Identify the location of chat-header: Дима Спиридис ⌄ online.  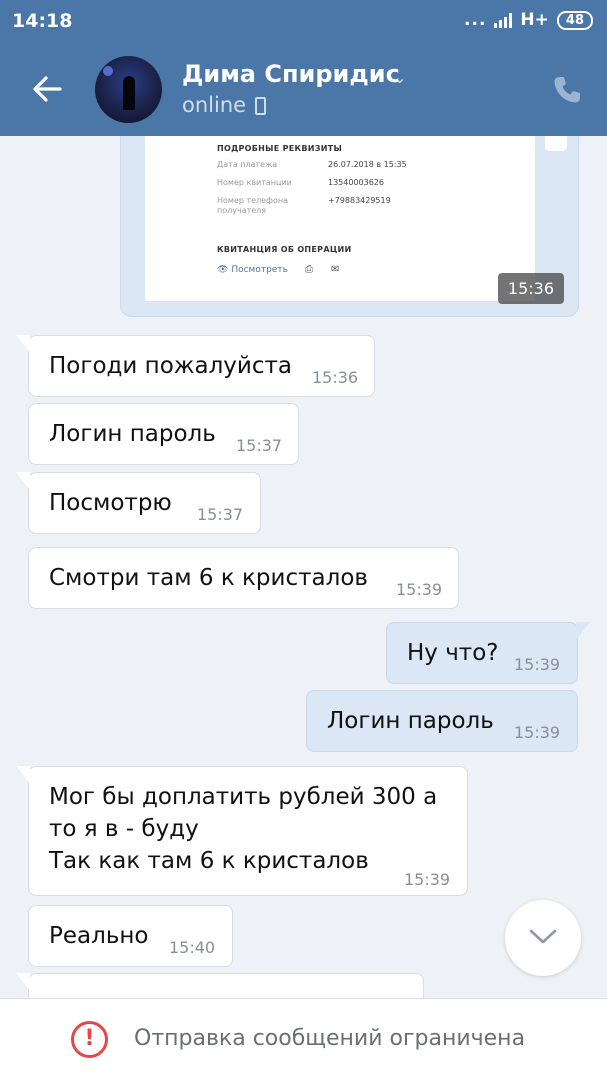
(303, 90).